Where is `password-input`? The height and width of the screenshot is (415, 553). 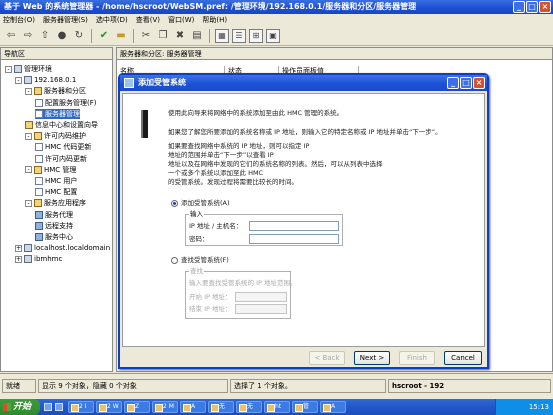 password-input is located at coordinates (294, 239).